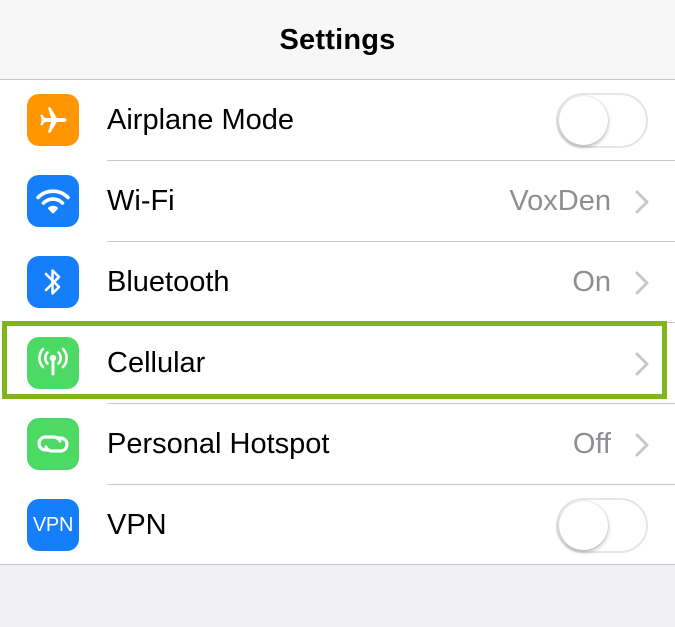 Image resolution: width=675 pixels, height=627 pixels. What do you see at coordinates (337, 282) in the screenshot?
I see `settings-row-bluetooth: Bluetooth On` at bounding box center [337, 282].